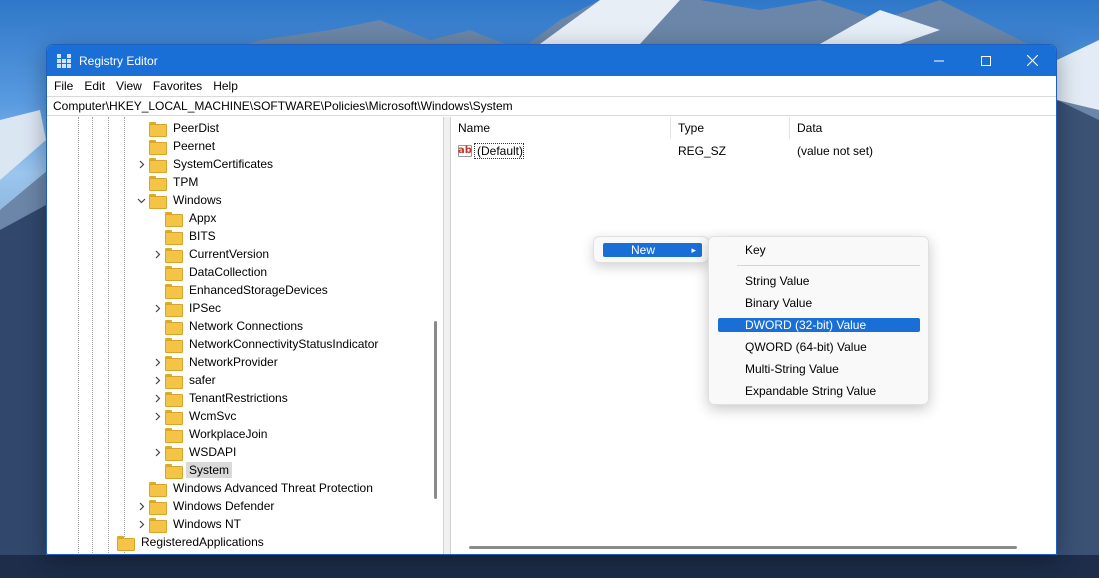 Image resolution: width=1099 pixels, height=578 pixels. I want to click on minimize-button, so click(938, 60).